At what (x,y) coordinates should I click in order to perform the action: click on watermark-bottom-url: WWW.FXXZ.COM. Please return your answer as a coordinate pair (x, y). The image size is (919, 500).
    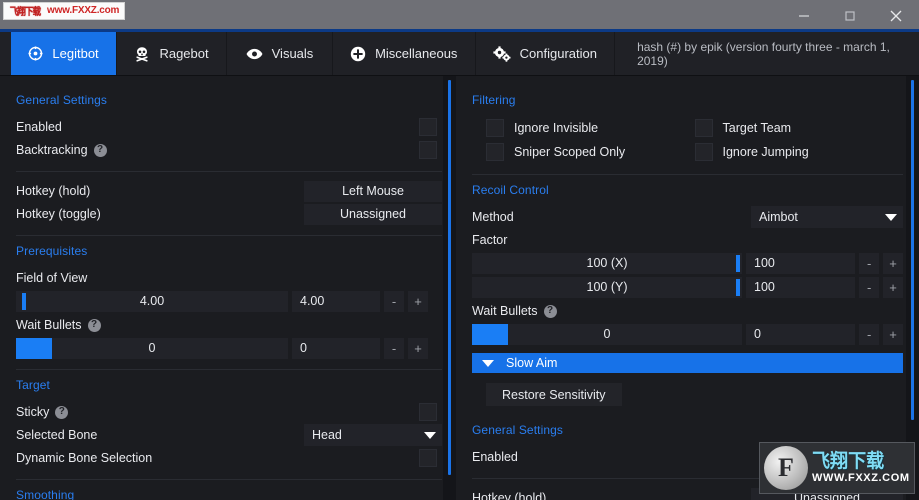
    Looking at the image, I should click on (861, 478).